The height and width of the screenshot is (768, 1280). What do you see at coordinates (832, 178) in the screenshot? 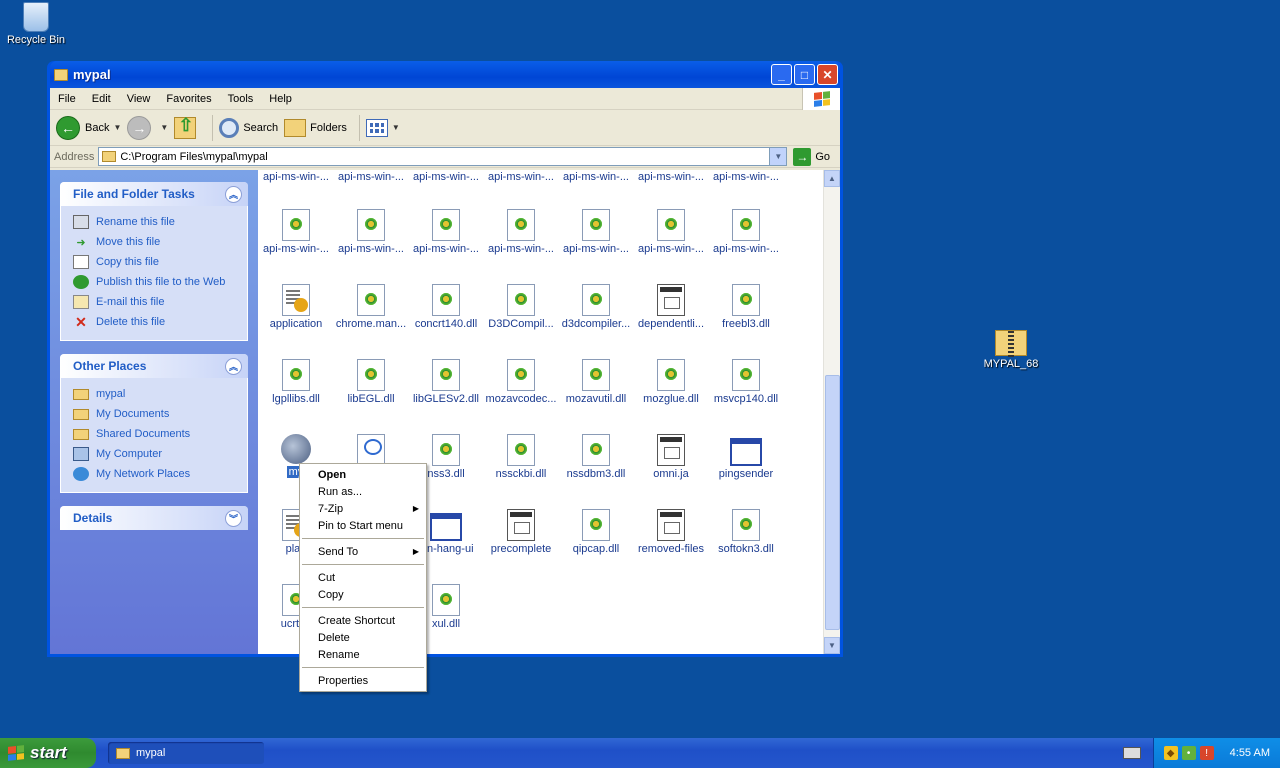
I see `scroll-up-button: ▲` at bounding box center [832, 178].